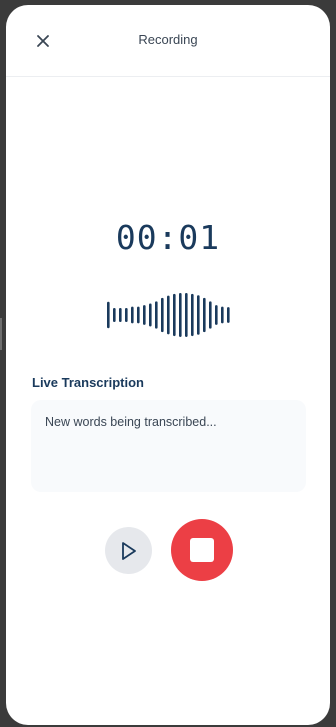 This screenshot has width=336, height=727. I want to click on header-bar: Recording, so click(168, 41).